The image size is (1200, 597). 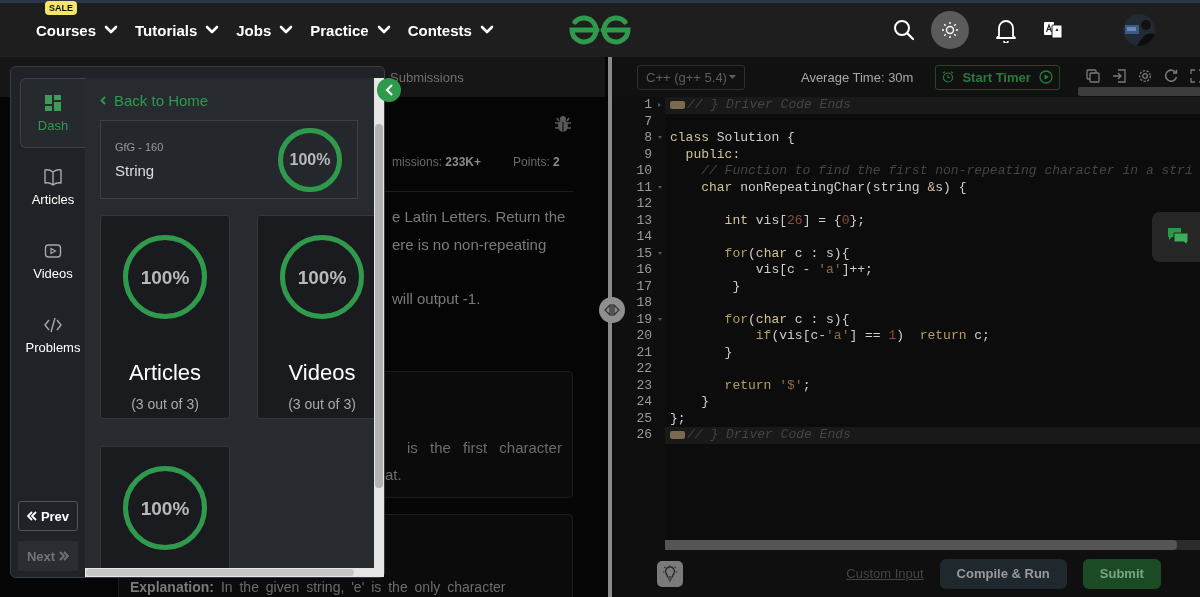 What do you see at coordinates (53, 250) in the screenshot?
I see `video-icon` at bounding box center [53, 250].